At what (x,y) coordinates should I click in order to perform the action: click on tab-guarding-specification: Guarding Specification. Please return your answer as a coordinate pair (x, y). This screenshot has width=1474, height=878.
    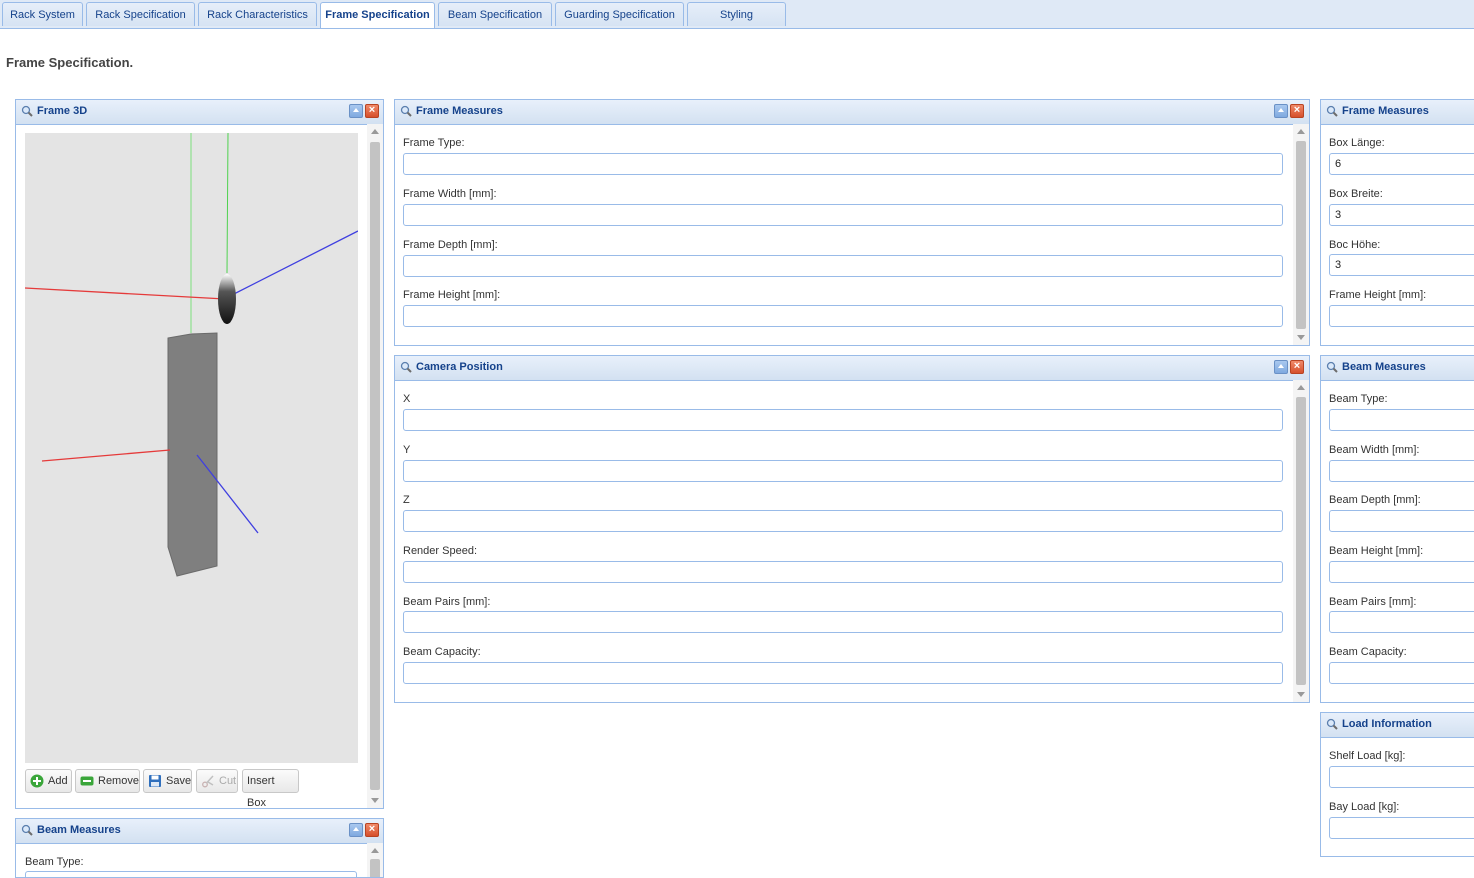
    Looking at the image, I should click on (619, 14).